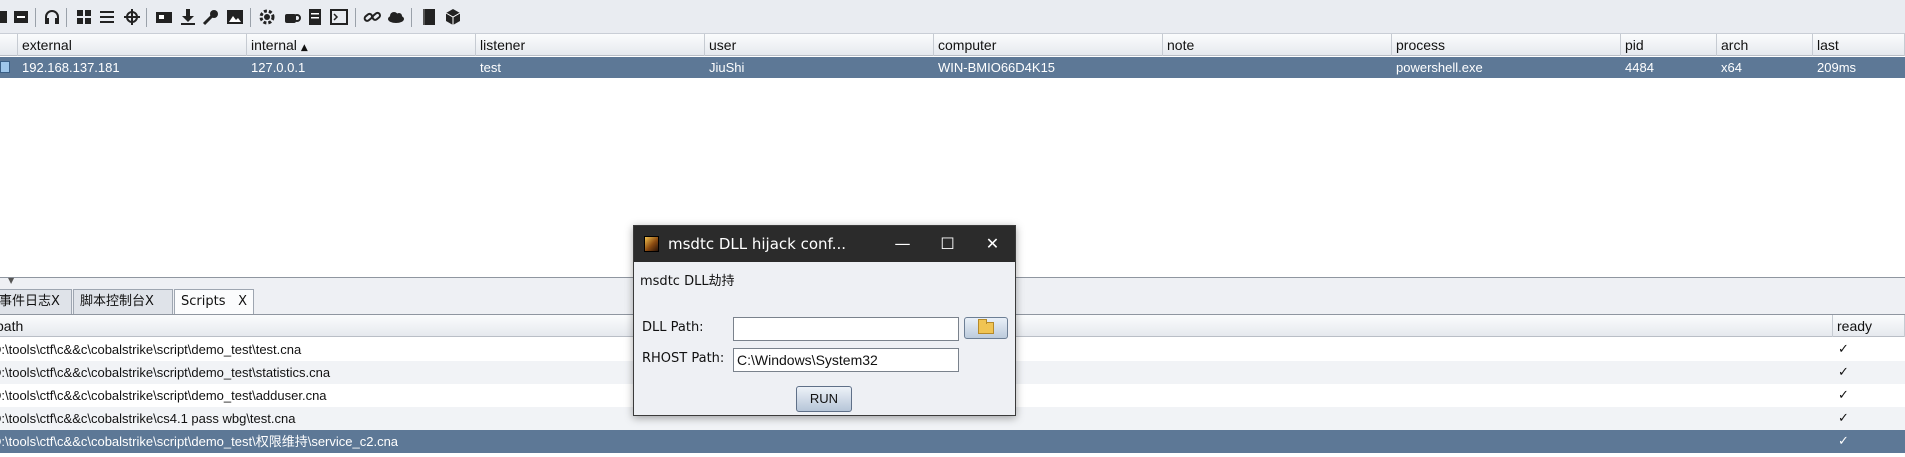 This screenshot has width=1905, height=457. I want to click on cell-listener: test, so click(490, 67).